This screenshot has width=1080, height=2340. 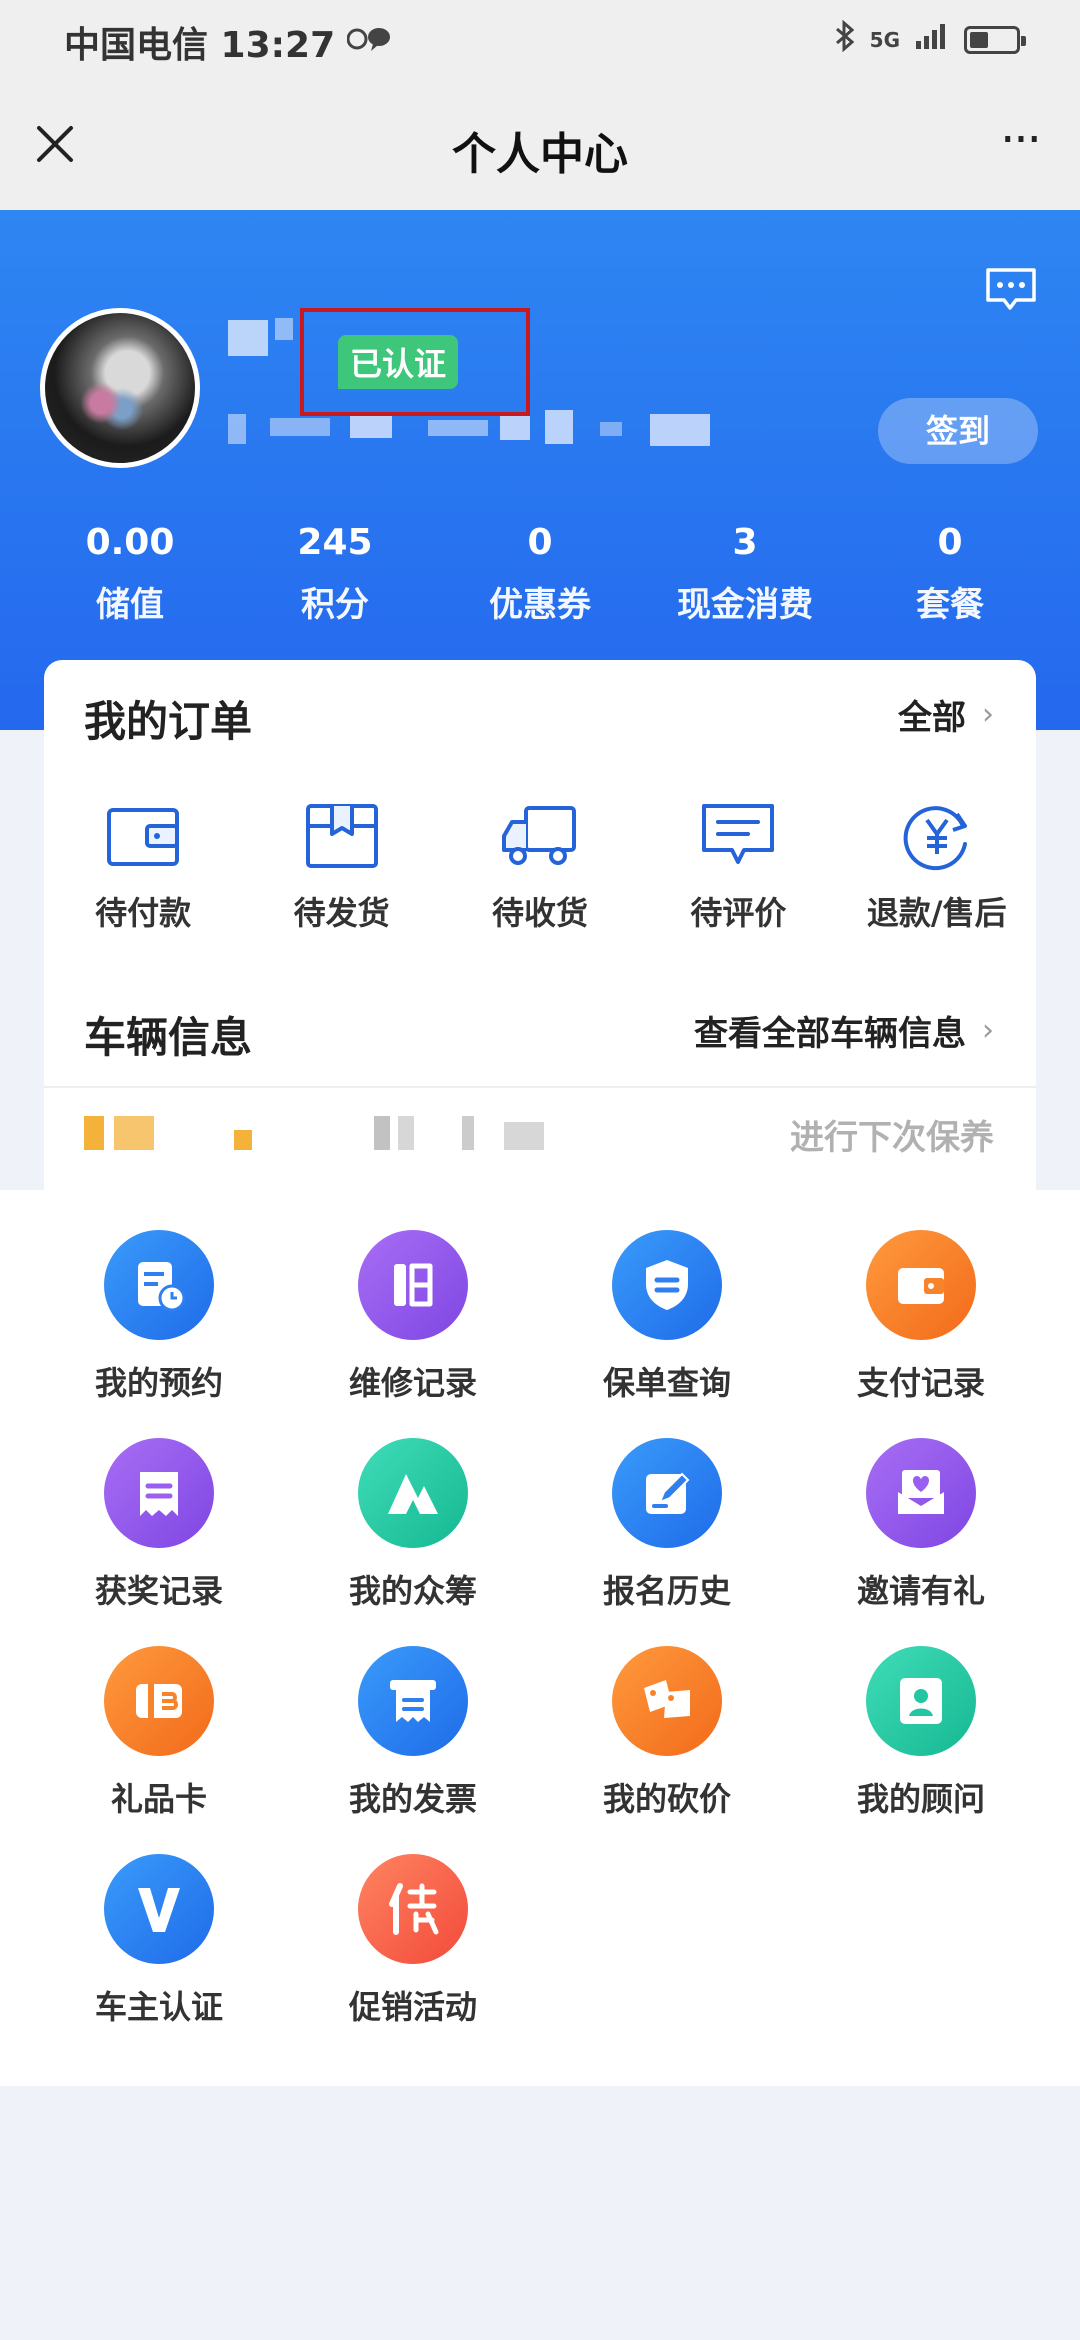 What do you see at coordinates (341, 913) in the screenshot?
I see `order-label: 待发货` at bounding box center [341, 913].